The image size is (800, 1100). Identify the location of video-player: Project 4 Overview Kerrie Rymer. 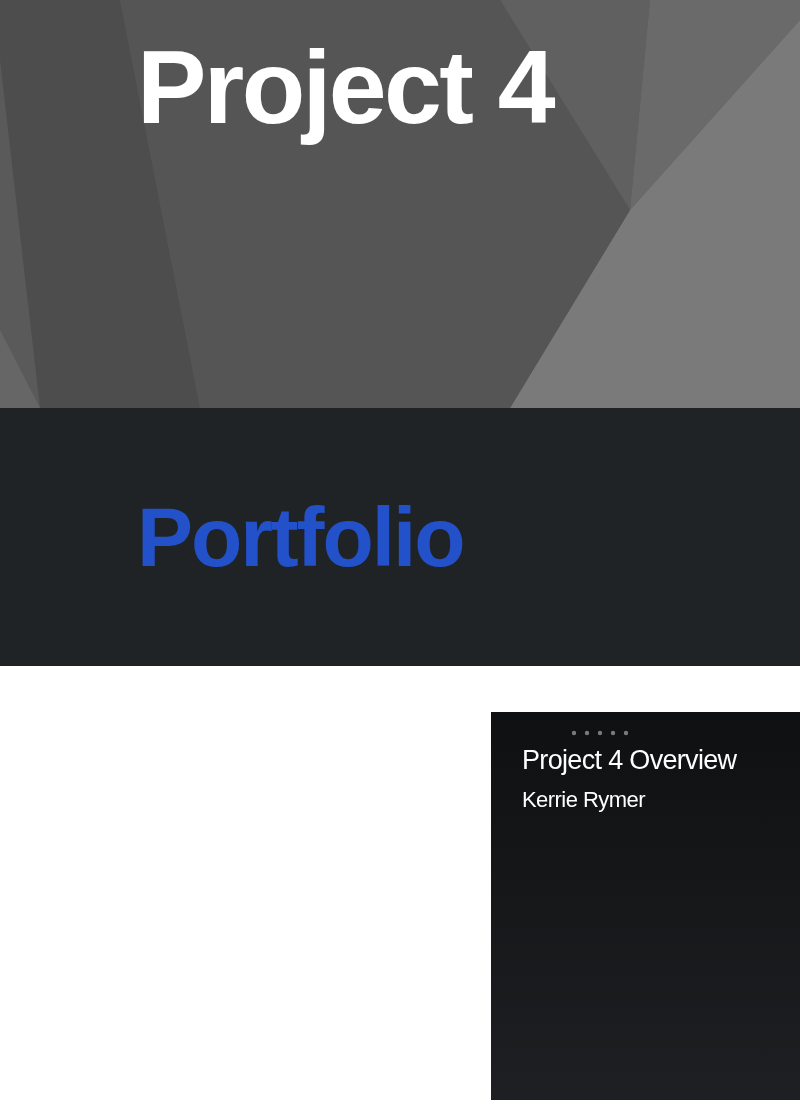
(645, 906).